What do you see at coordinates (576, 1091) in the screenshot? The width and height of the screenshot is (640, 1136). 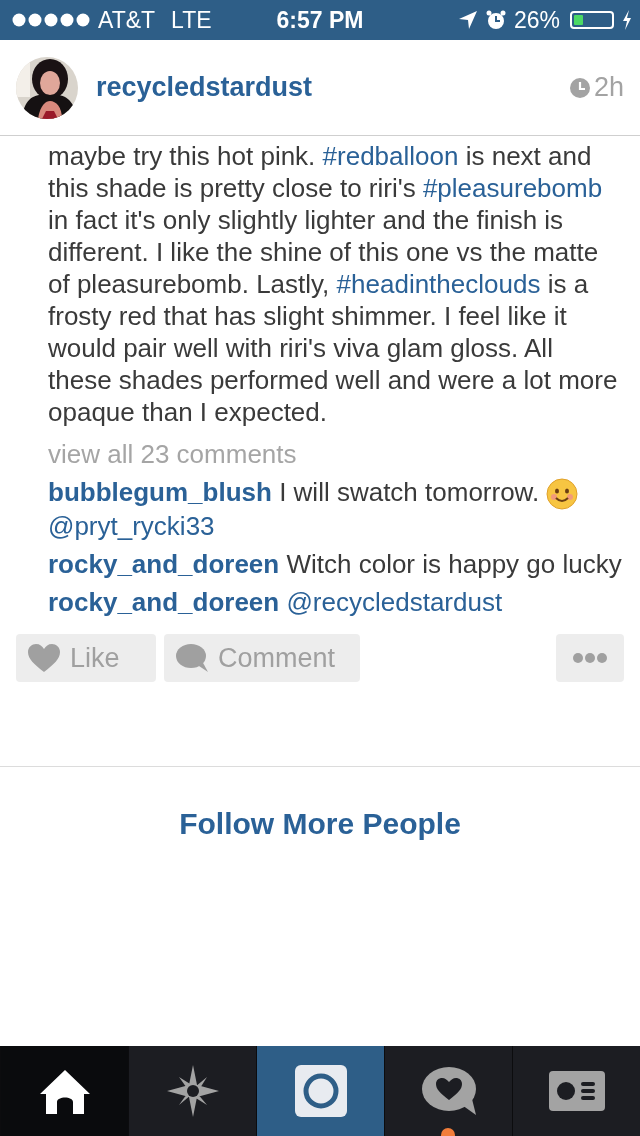 I see `profile-card-icon` at bounding box center [576, 1091].